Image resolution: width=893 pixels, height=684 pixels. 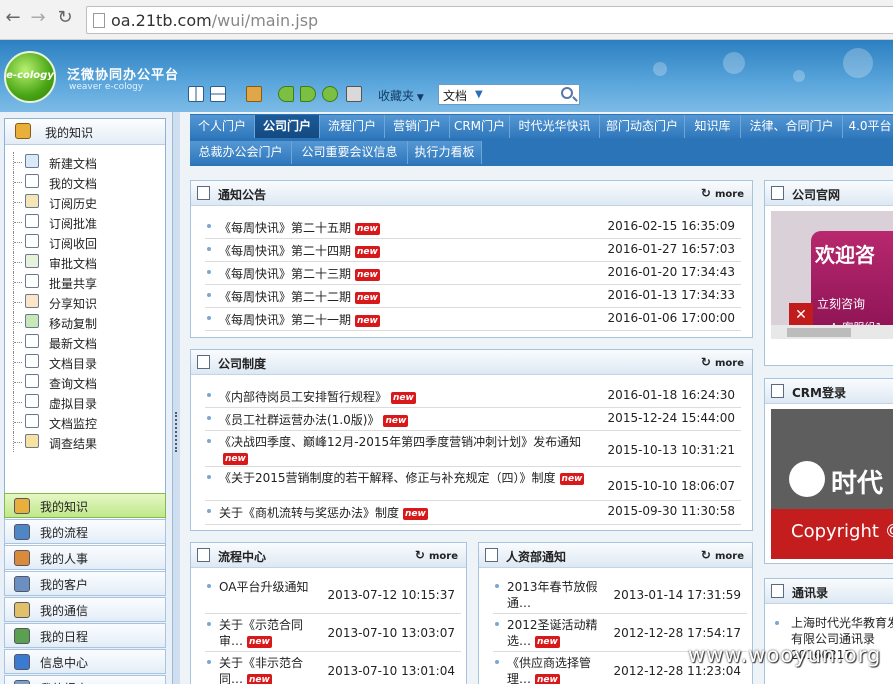 I want to click on tree-item-label: 文档监控, so click(x=73, y=423).